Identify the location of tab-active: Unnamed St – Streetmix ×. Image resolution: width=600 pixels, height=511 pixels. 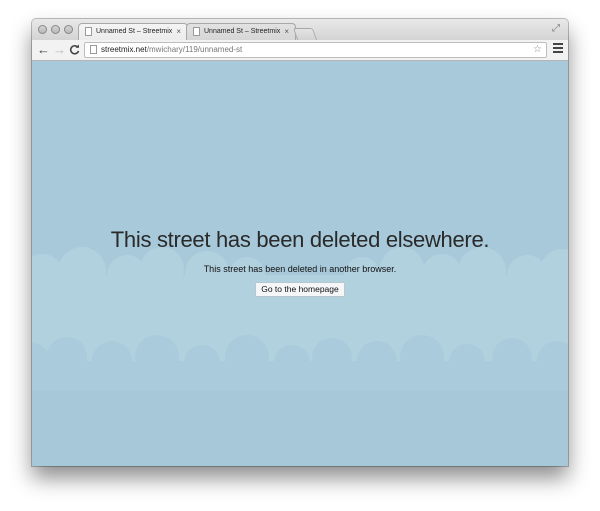
(133, 31).